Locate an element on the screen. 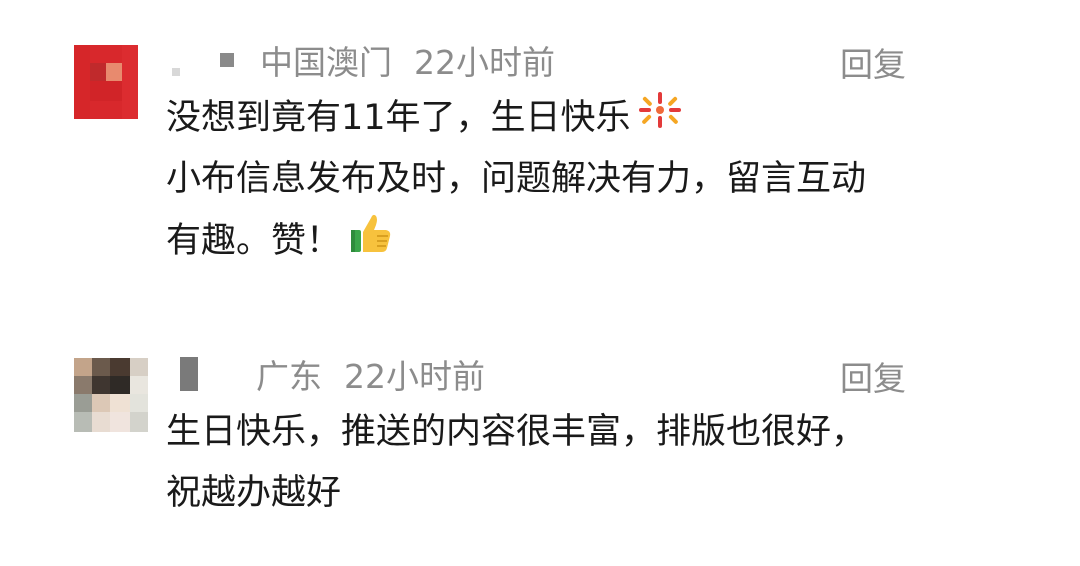  fireworks-icon is located at coordinates (660, 119).